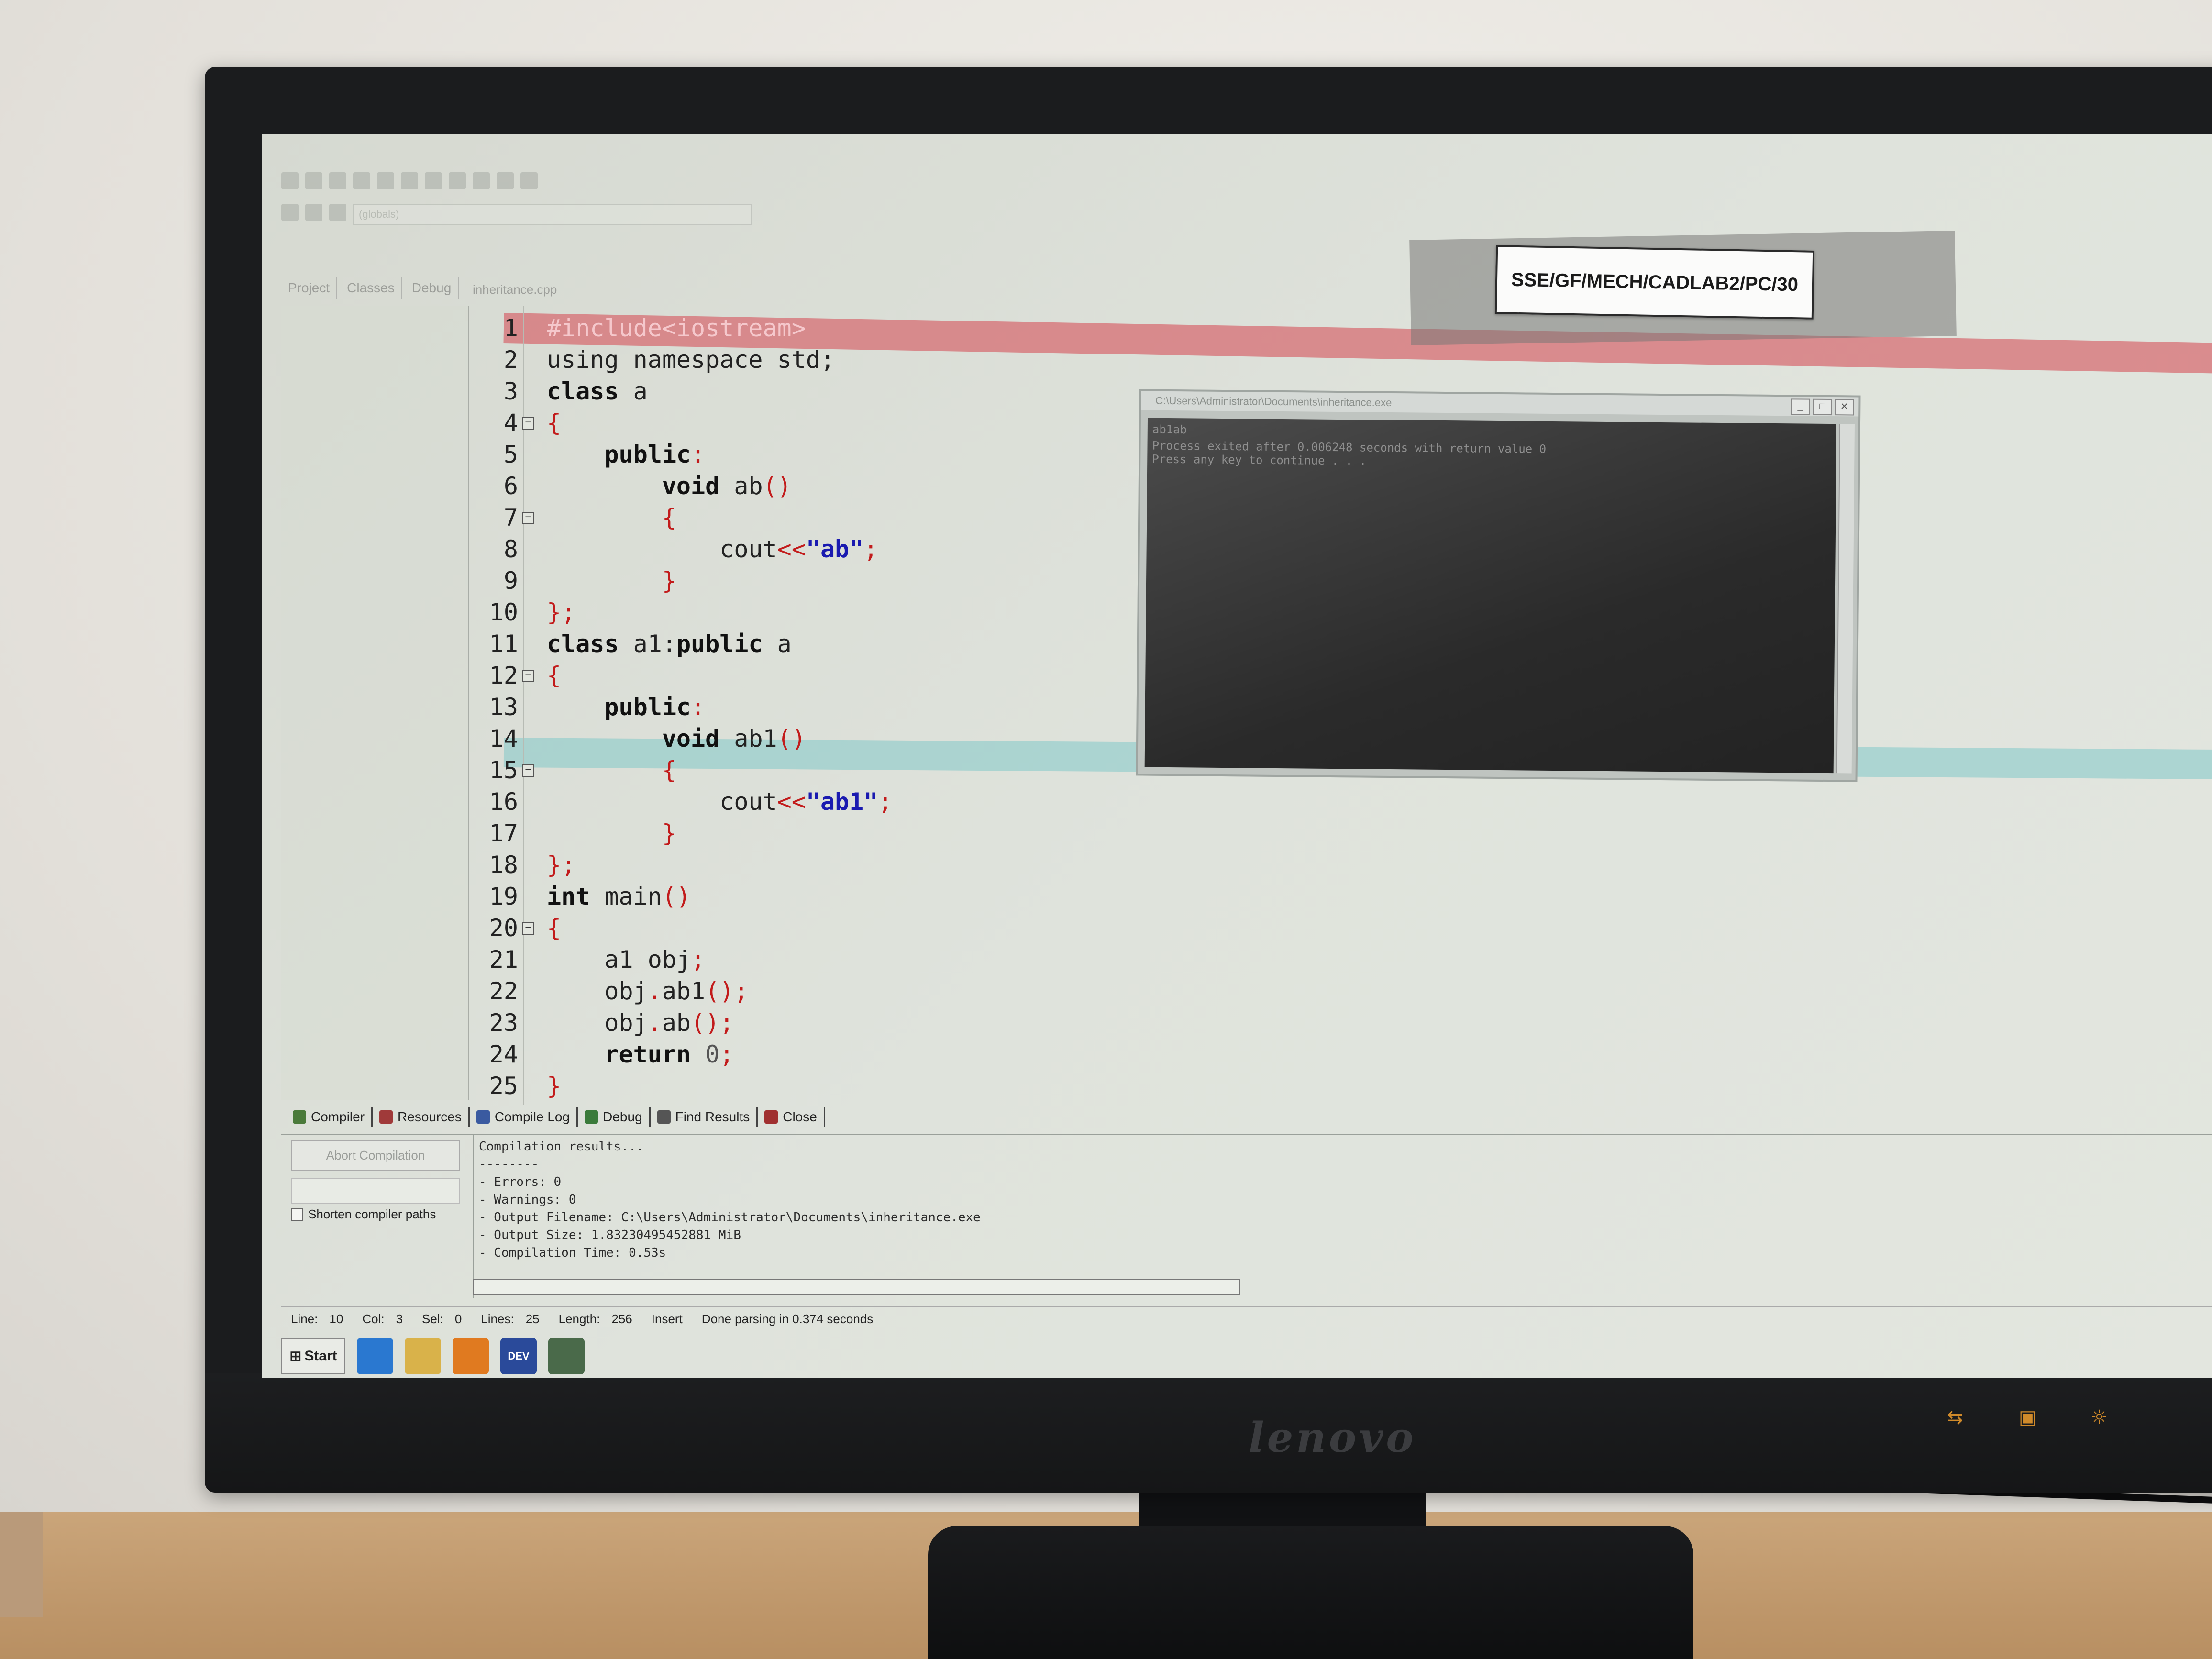  Describe the element at coordinates (313, 212) in the screenshot. I see `insert-icon` at that location.